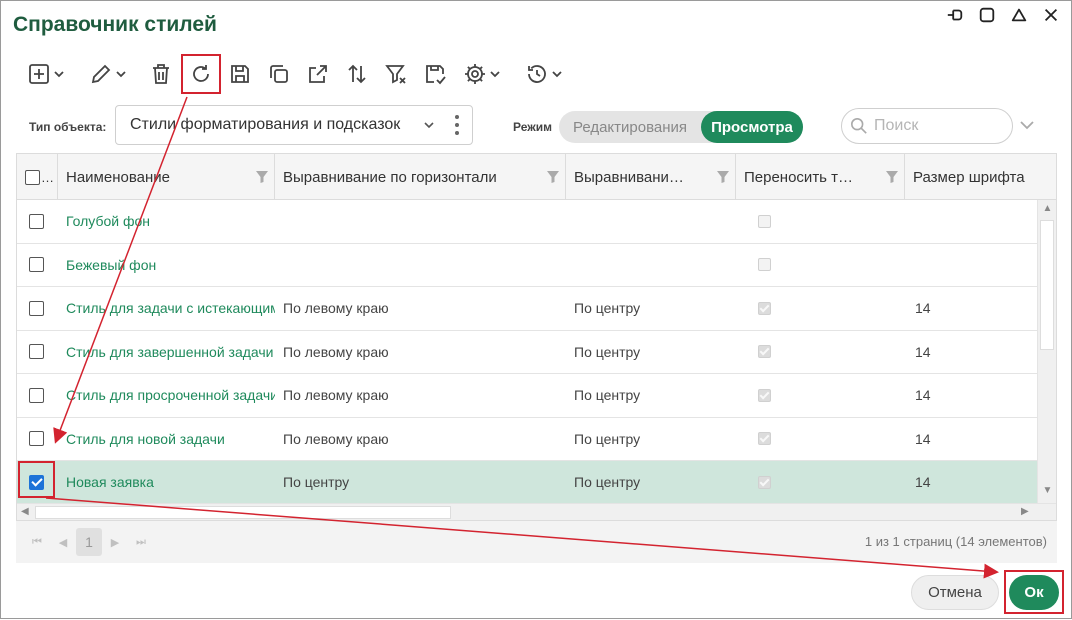 The image size is (1072, 620). I want to click on pin-icon, so click(955, 15).